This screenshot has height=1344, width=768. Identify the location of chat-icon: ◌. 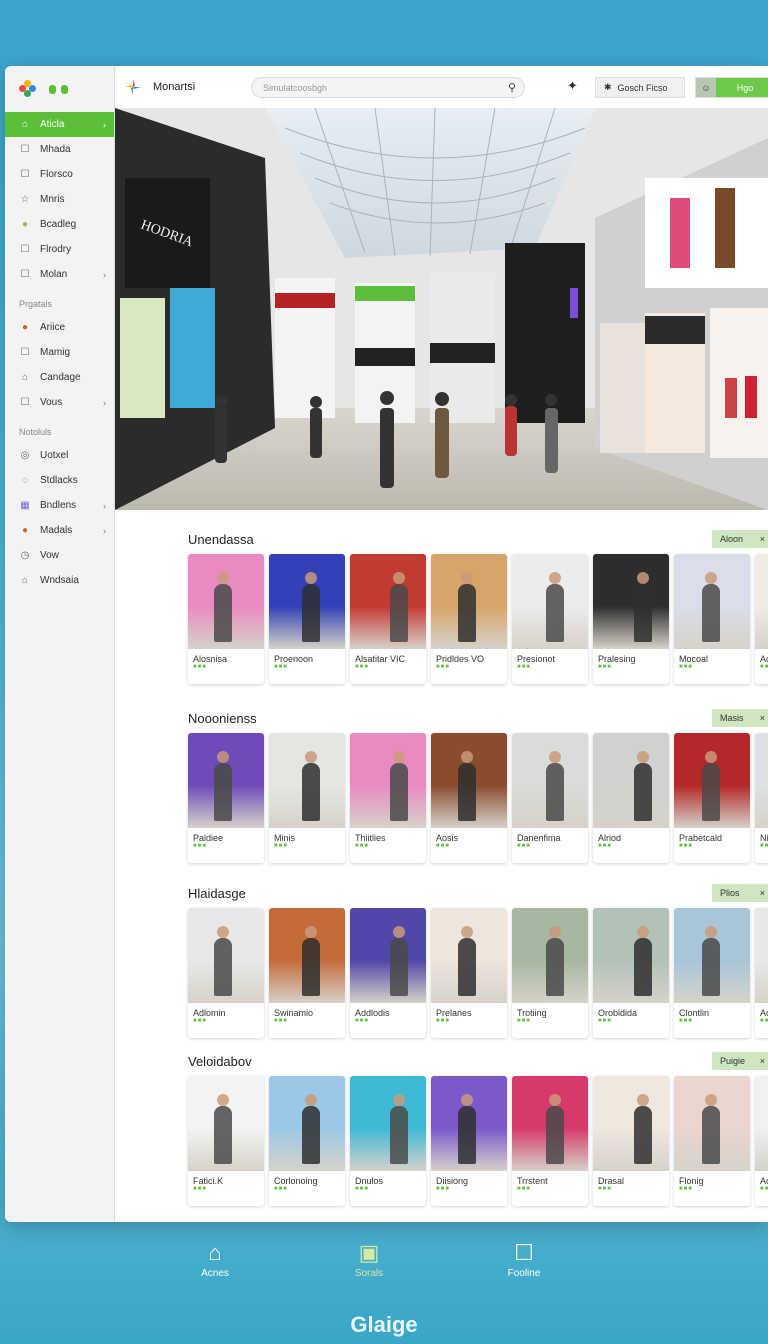
(25, 480).